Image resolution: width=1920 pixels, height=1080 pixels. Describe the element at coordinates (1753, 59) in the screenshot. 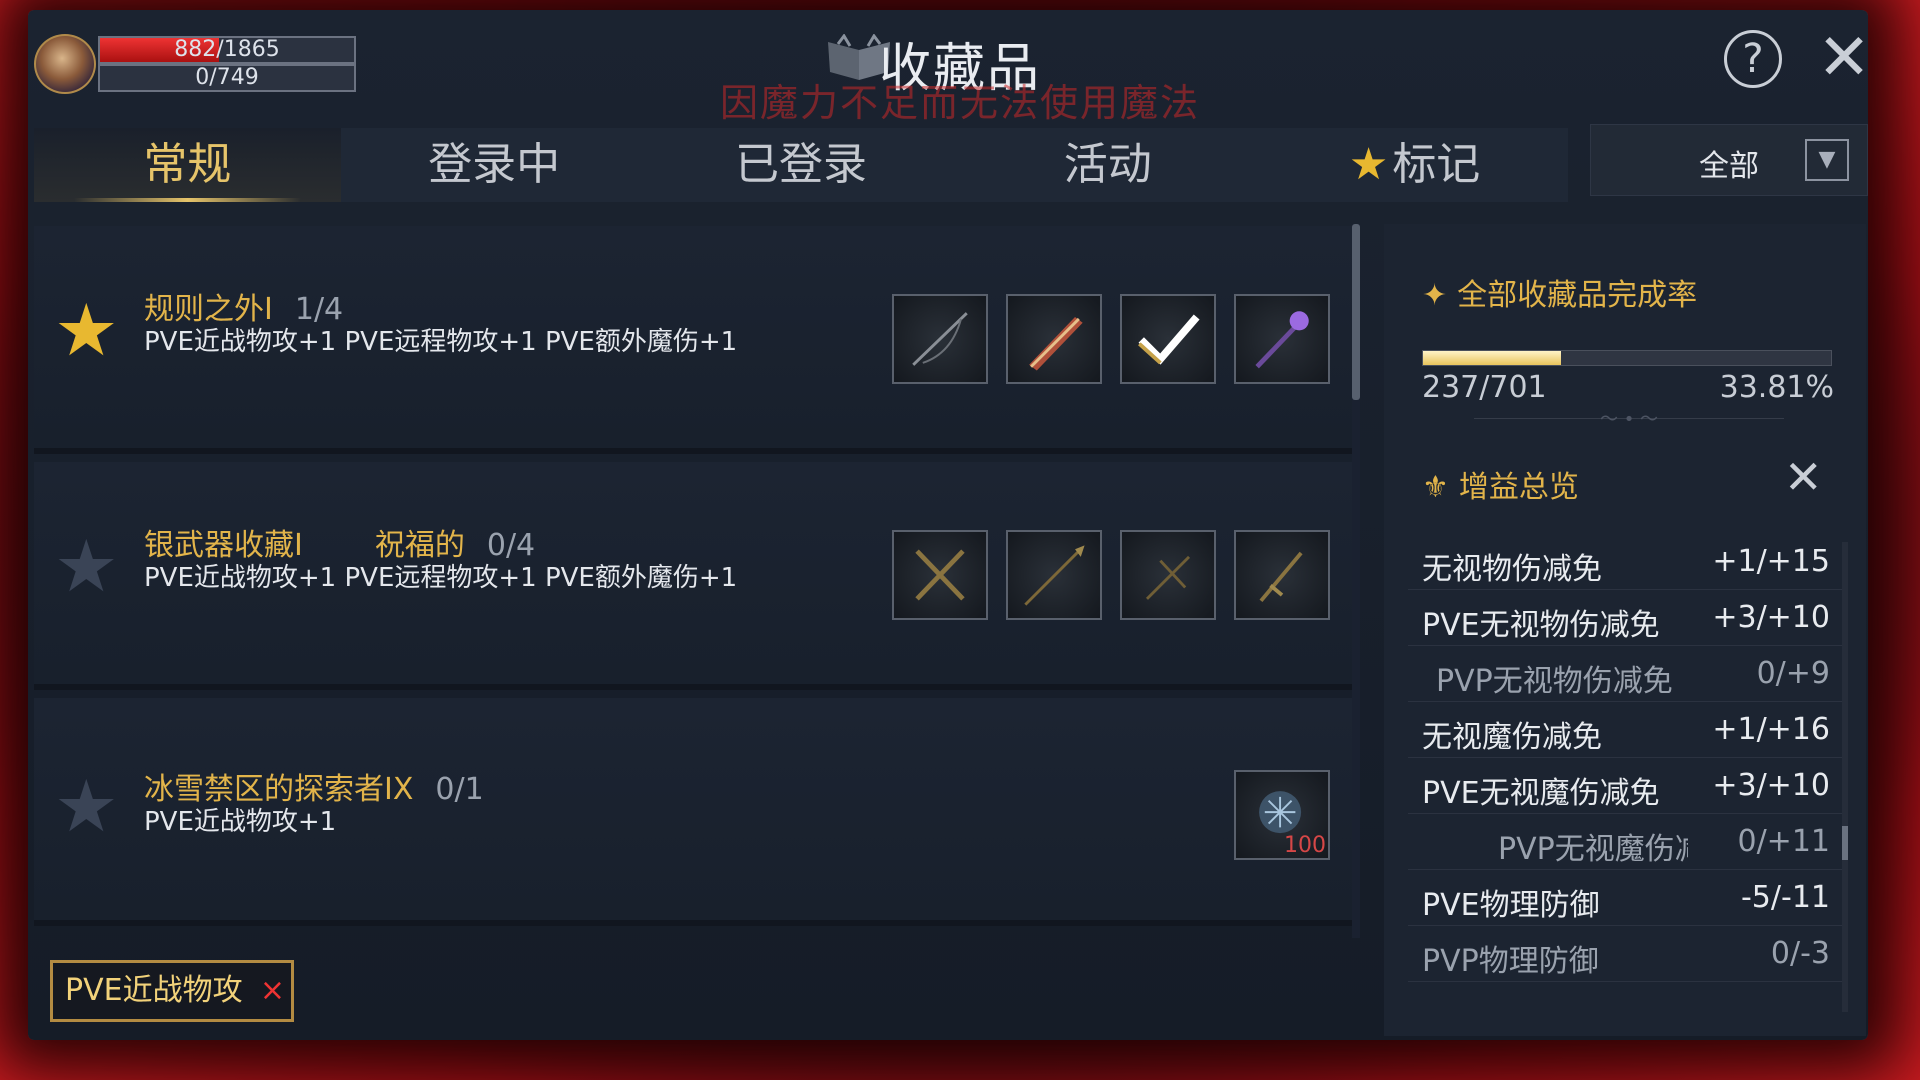

I see `help-icon: ?` at that location.